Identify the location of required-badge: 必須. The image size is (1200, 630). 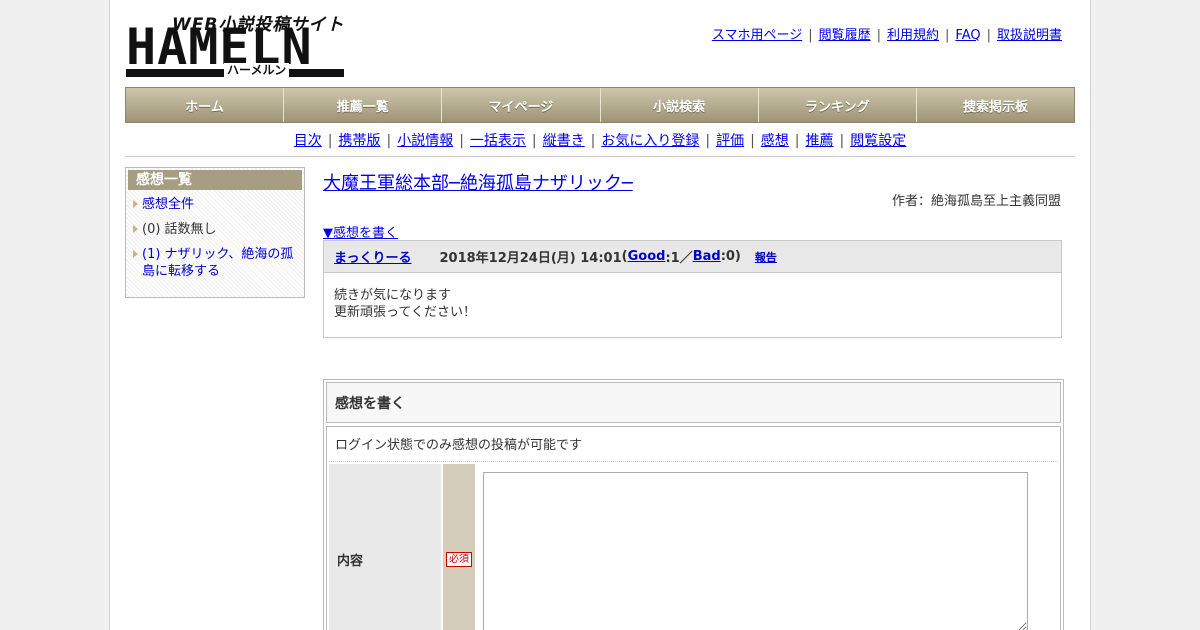
(459, 559).